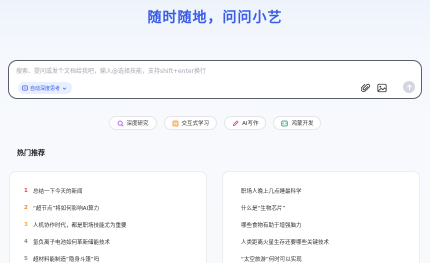 The height and width of the screenshot is (263, 430). What do you see at coordinates (26, 190) in the screenshot?
I see `rank-number: 1` at bounding box center [26, 190].